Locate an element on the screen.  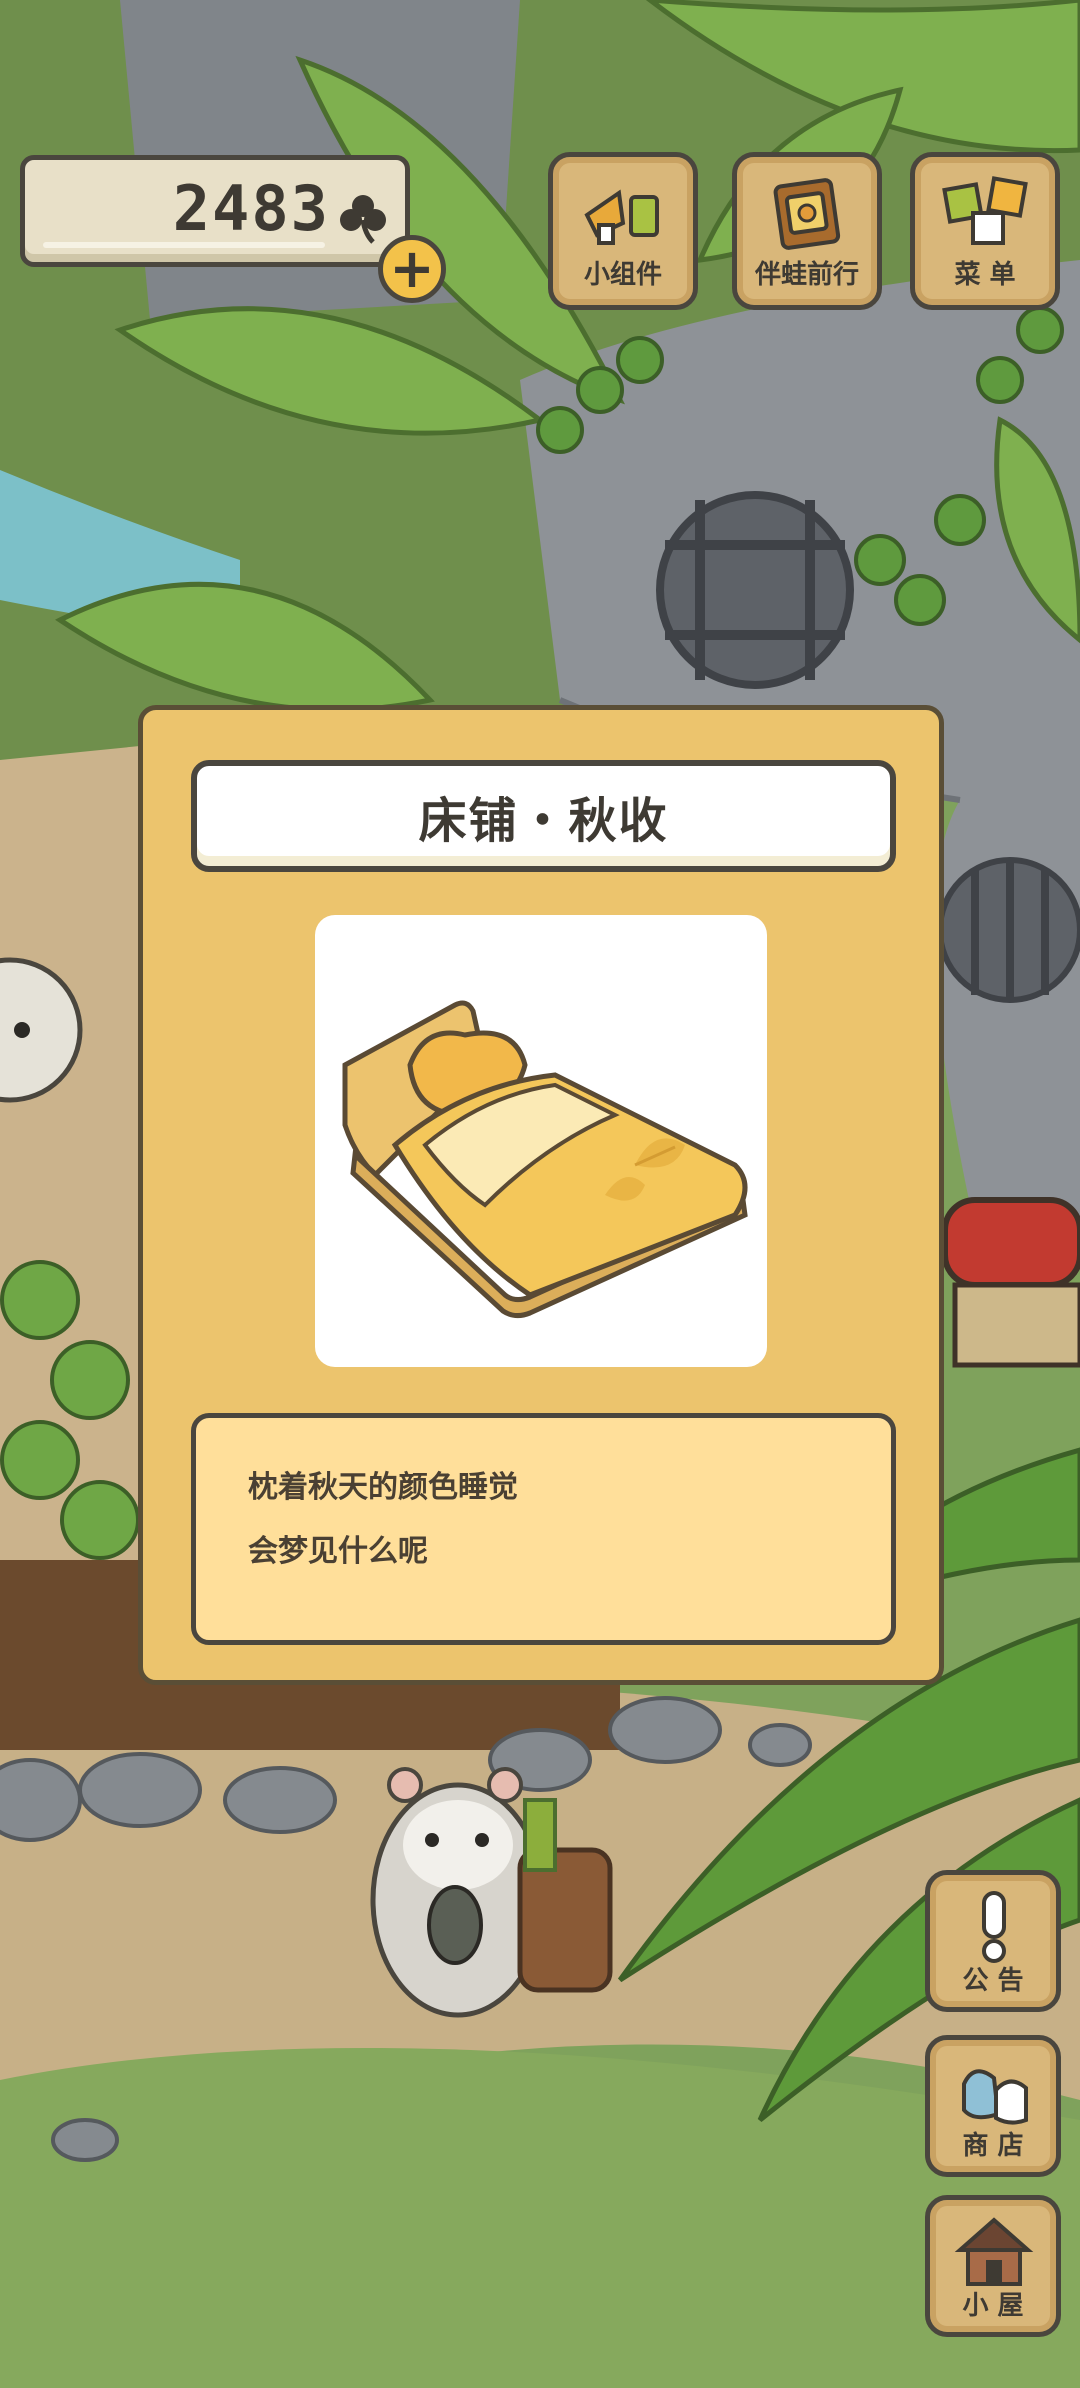
house-label: 小 屋 is located at coordinates (993, 2306).